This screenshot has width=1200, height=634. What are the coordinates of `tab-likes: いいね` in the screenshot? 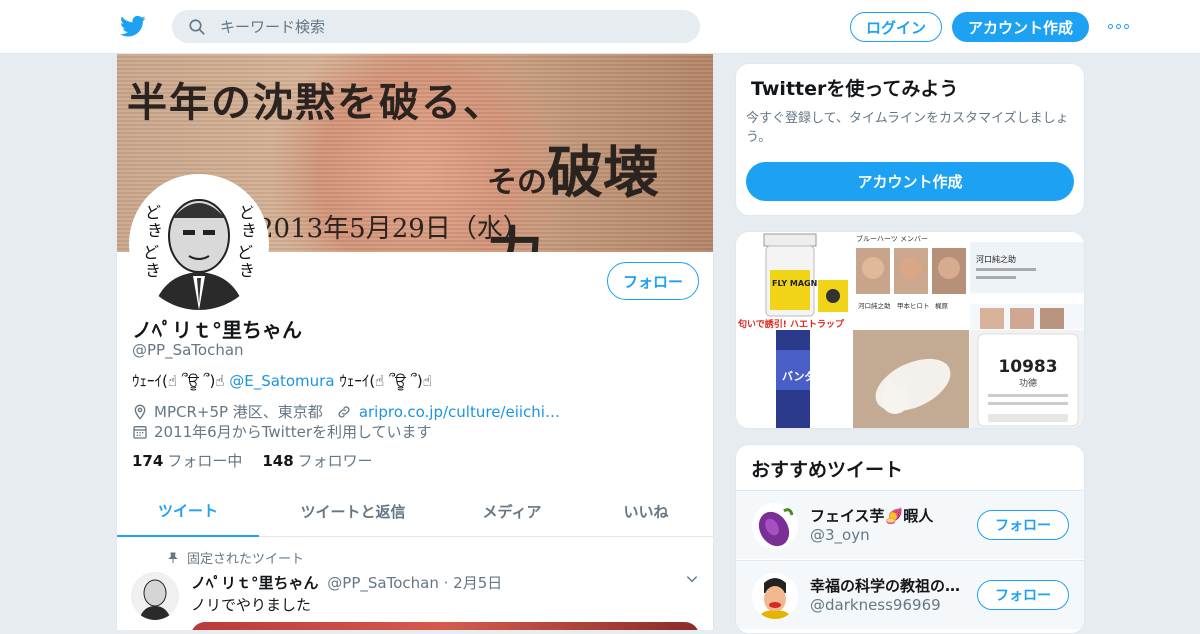 It's located at (645, 511).